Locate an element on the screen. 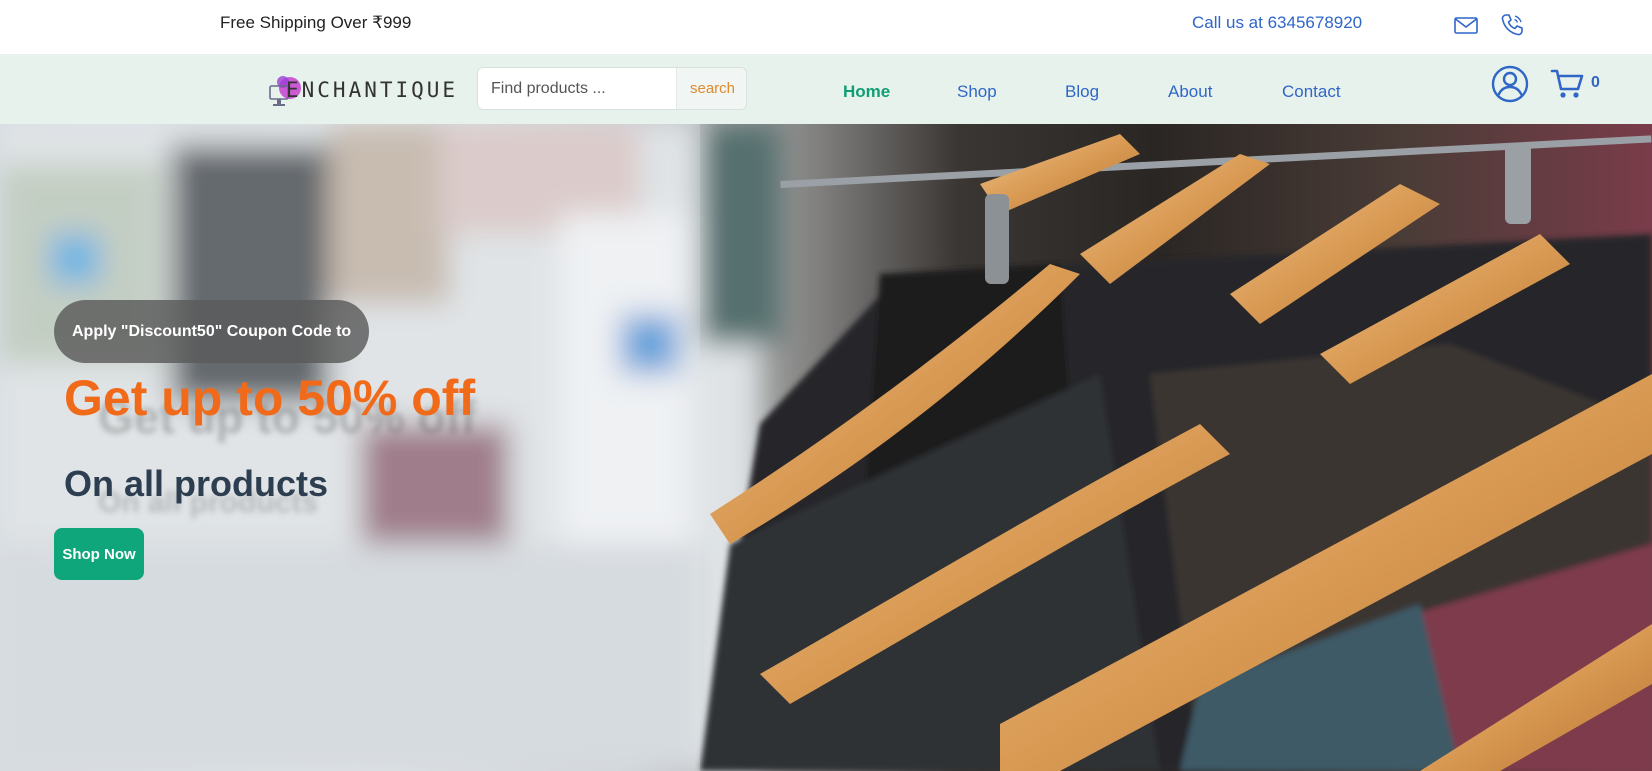  site-logo: ENCHANTIQUE is located at coordinates (361, 89).